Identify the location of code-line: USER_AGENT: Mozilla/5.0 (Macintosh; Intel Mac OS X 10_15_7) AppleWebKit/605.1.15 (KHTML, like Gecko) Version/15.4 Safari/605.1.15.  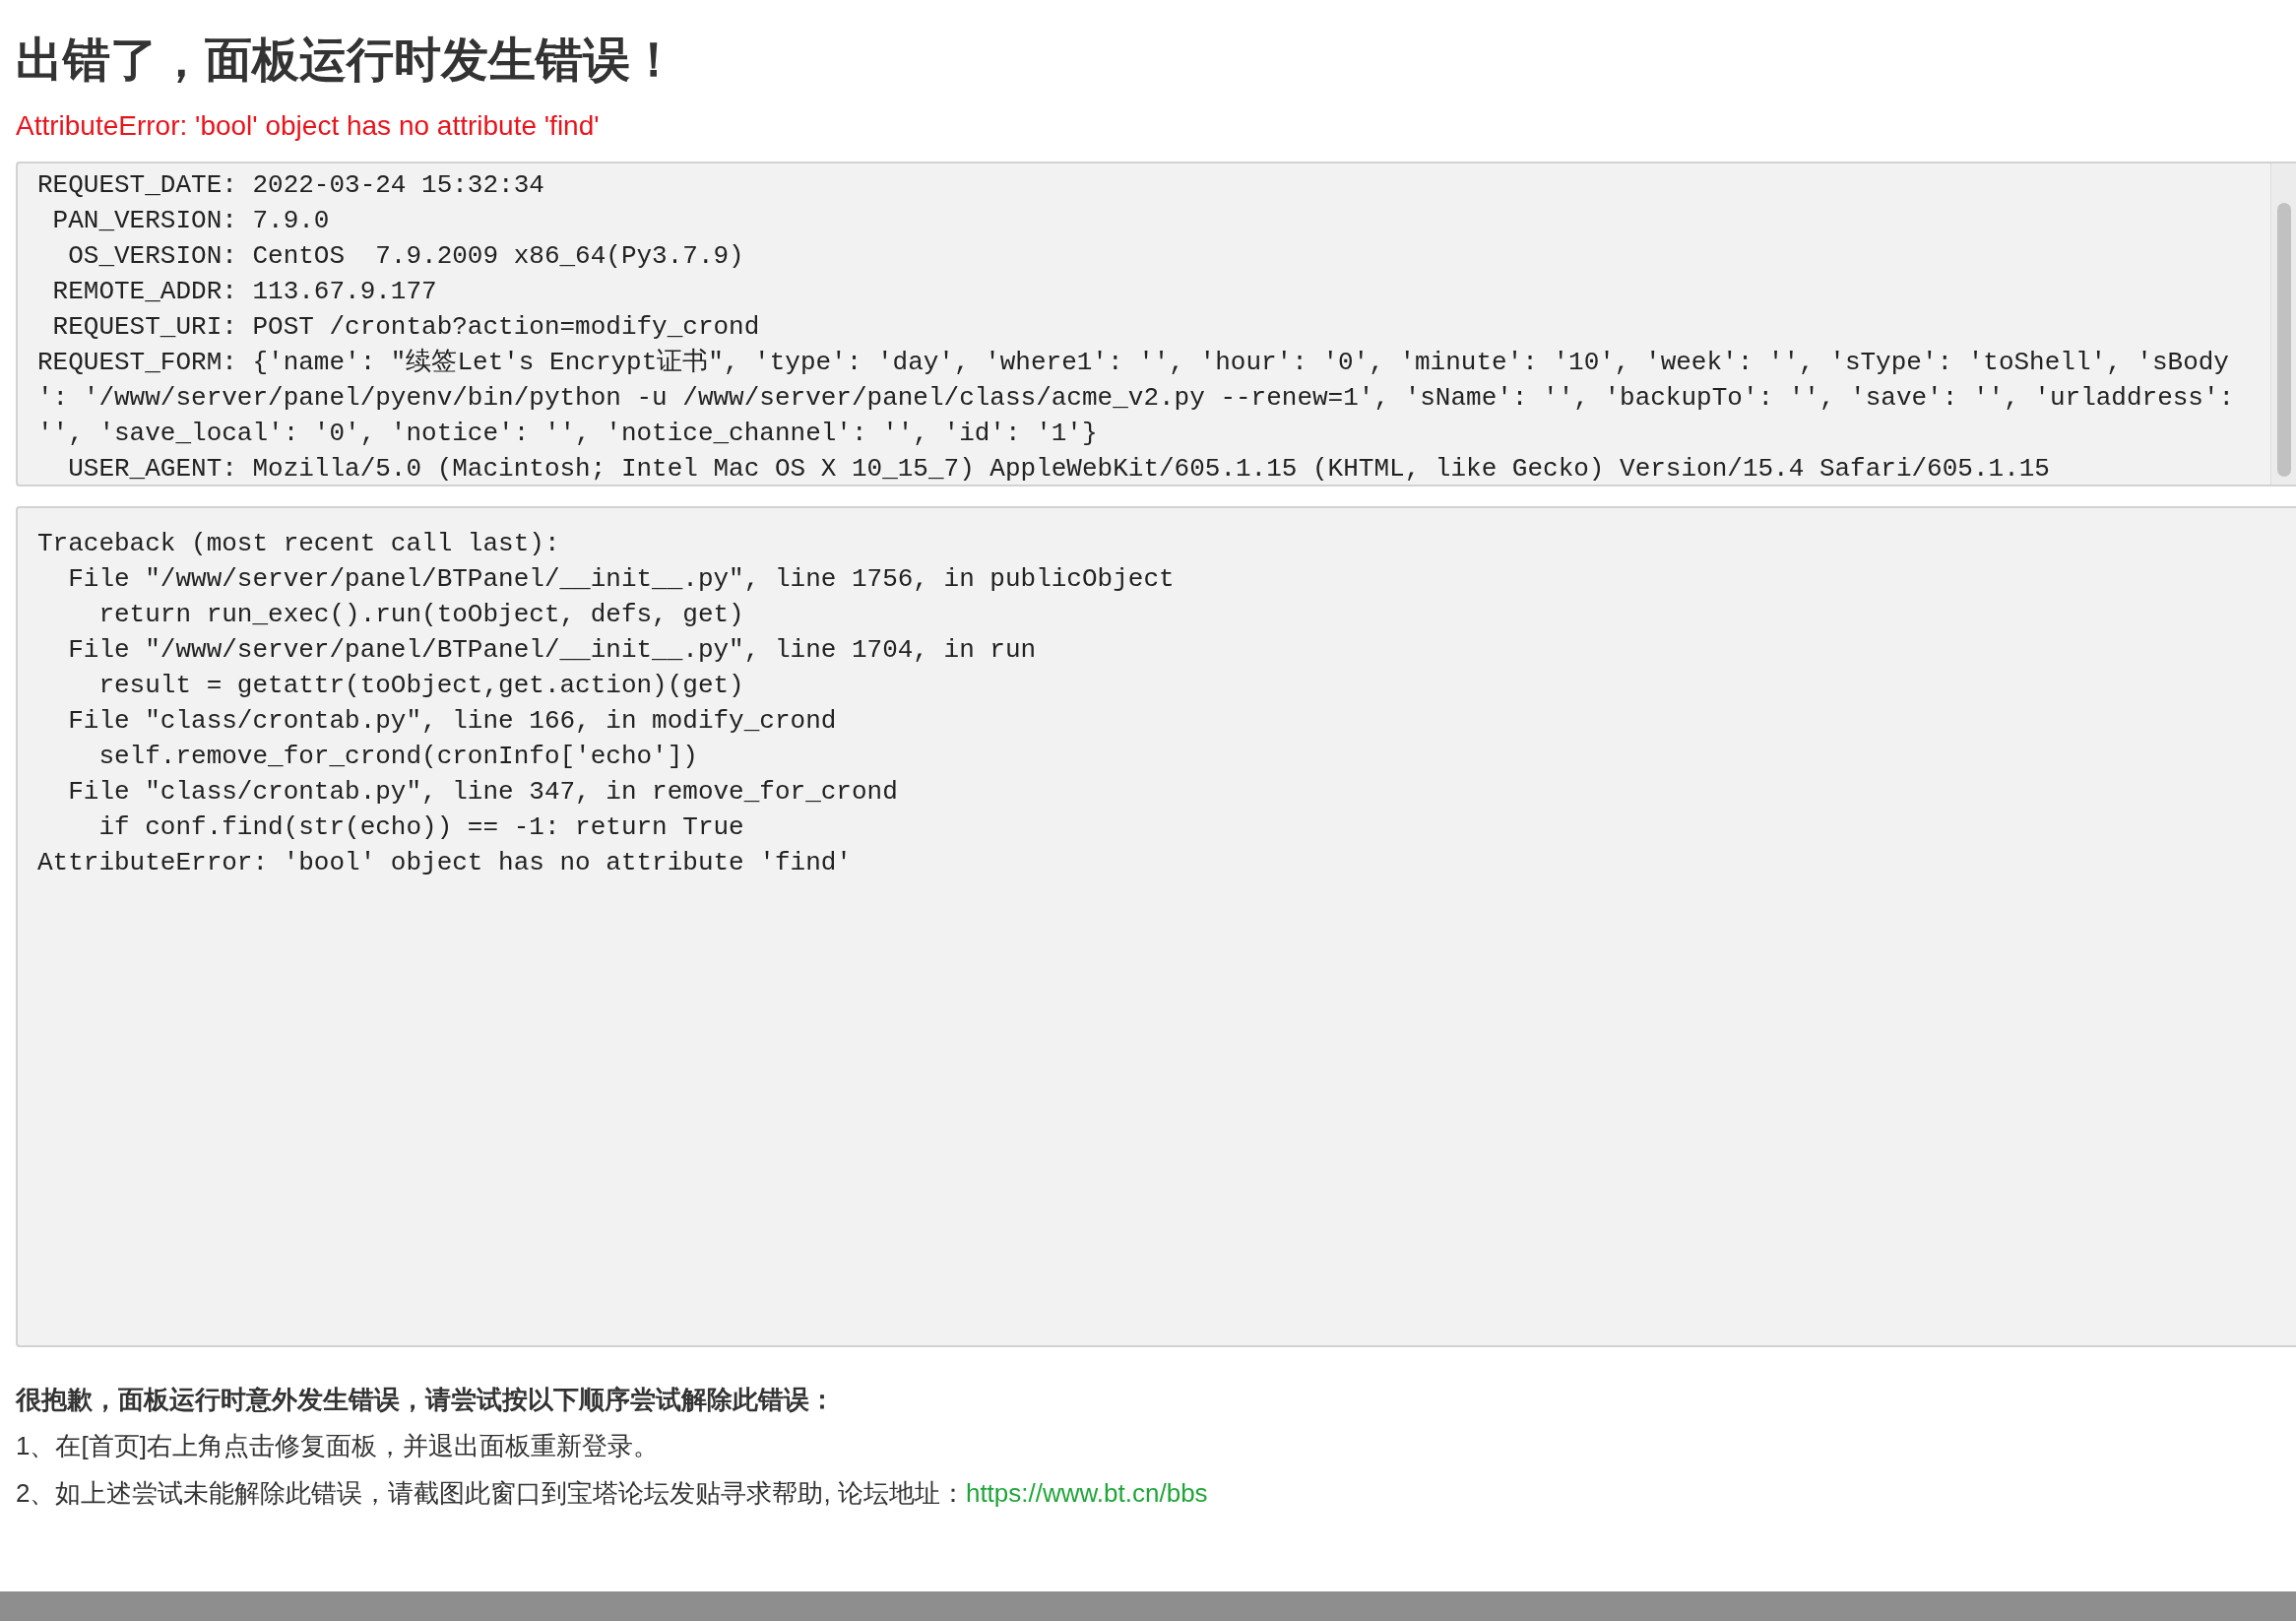
(1058, 469).